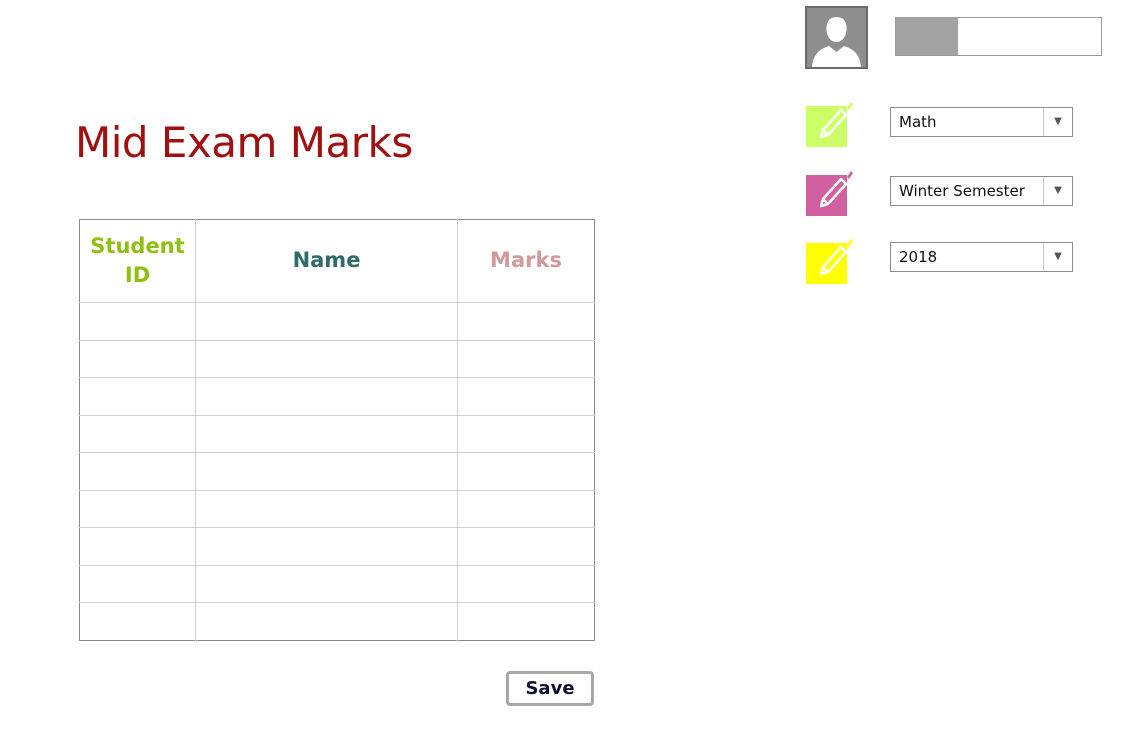  I want to click on save-button: Save, so click(550, 688).